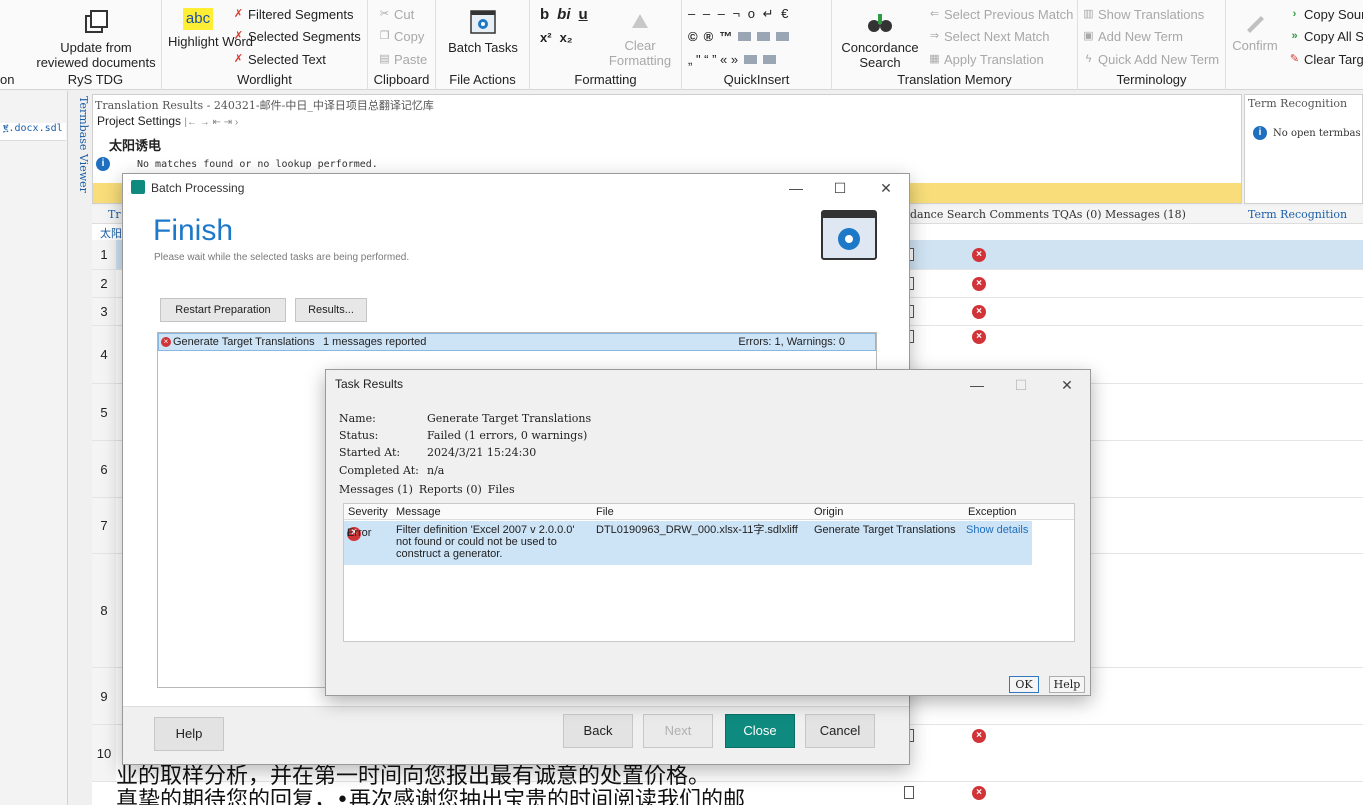 The width and height of the screenshot is (1363, 805). I want to click on selected-segments-button: ✗ Selected Segments, so click(296, 36).